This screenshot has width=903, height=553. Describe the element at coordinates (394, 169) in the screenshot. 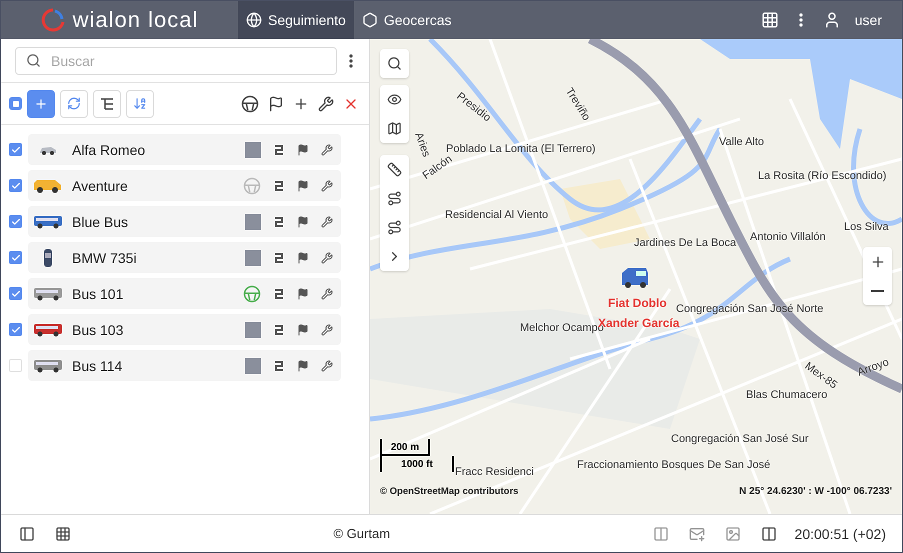

I see `ruler-icon` at that location.